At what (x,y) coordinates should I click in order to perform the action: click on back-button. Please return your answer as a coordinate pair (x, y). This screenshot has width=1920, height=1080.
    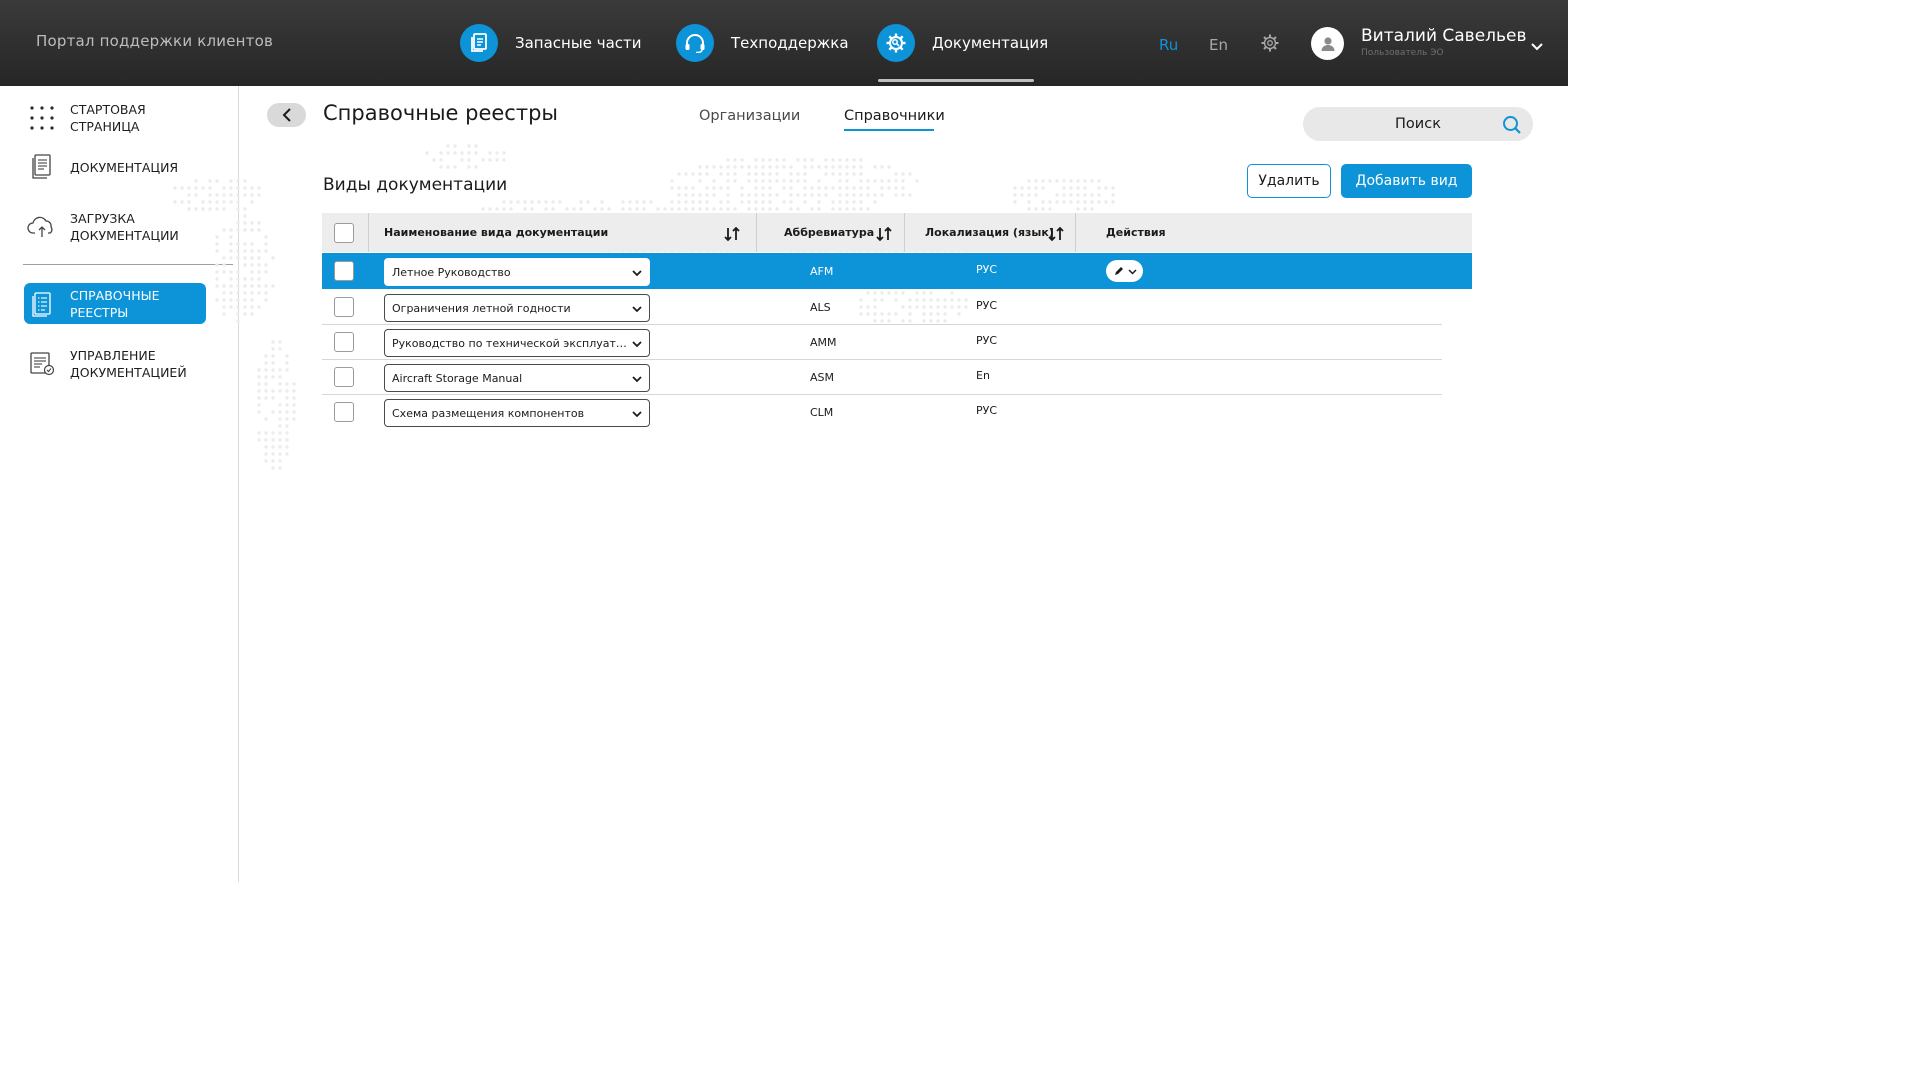
    Looking at the image, I should click on (286, 115).